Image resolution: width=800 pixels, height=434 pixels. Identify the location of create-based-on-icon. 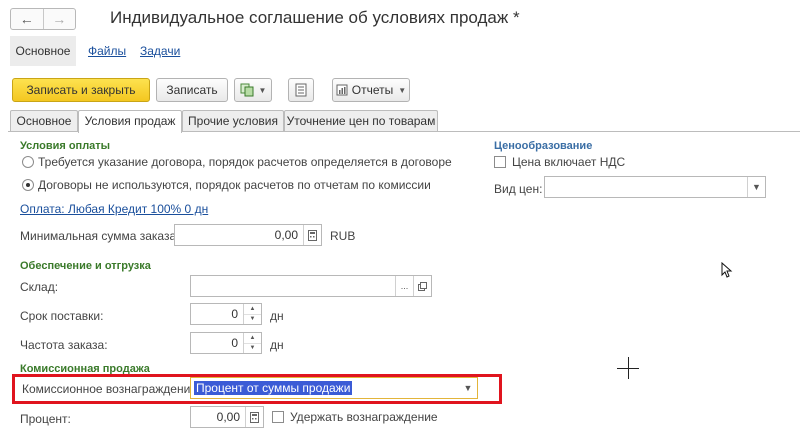
(247, 90).